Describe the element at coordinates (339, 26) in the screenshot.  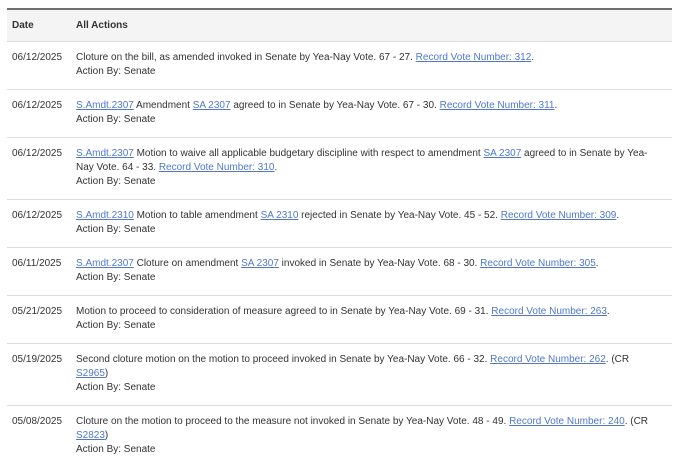
I see `table-header-row: Date All Actions` at that location.